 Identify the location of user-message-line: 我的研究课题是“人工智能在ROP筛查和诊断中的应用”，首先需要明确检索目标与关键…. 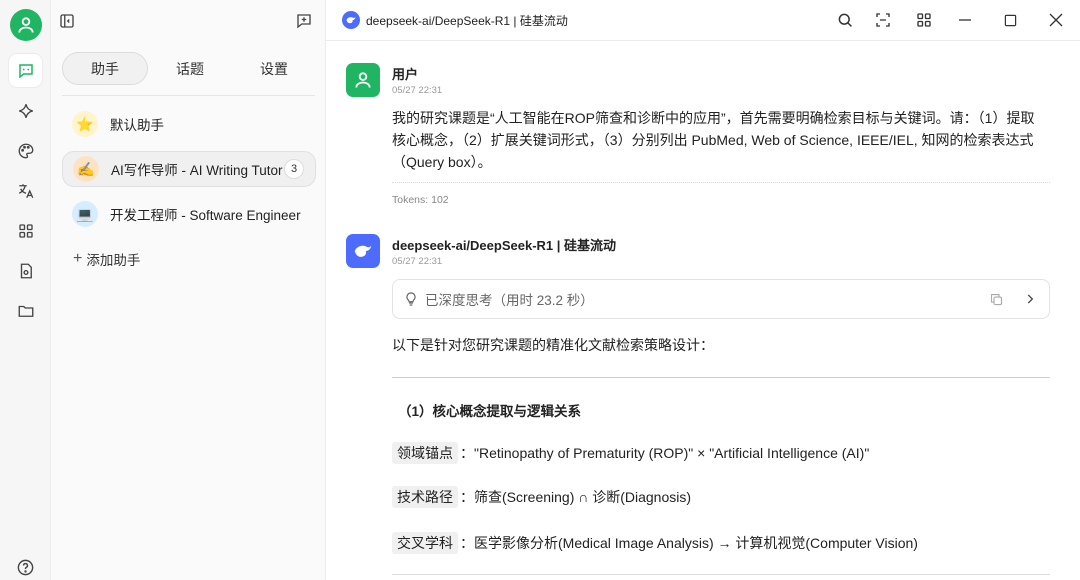
(713, 118).